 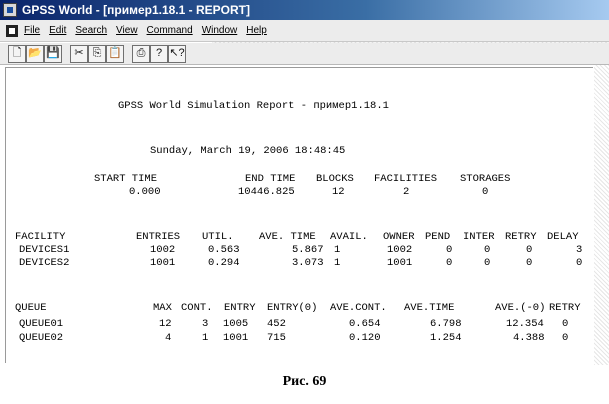 What do you see at coordinates (168, 338) in the screenshot?
I see `queue-cell: 4` at bounding box center [168, 338].